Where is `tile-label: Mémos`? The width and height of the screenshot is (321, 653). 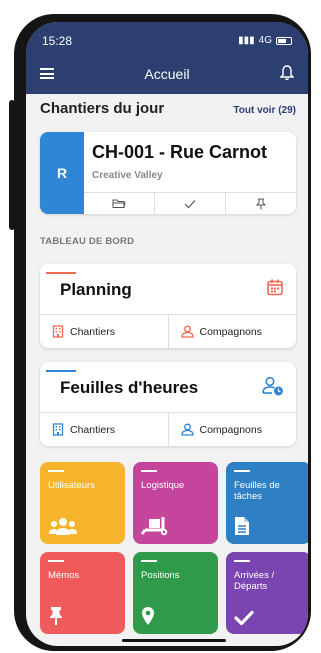
tile-label: Mémos is located at coordinates (64, 575).